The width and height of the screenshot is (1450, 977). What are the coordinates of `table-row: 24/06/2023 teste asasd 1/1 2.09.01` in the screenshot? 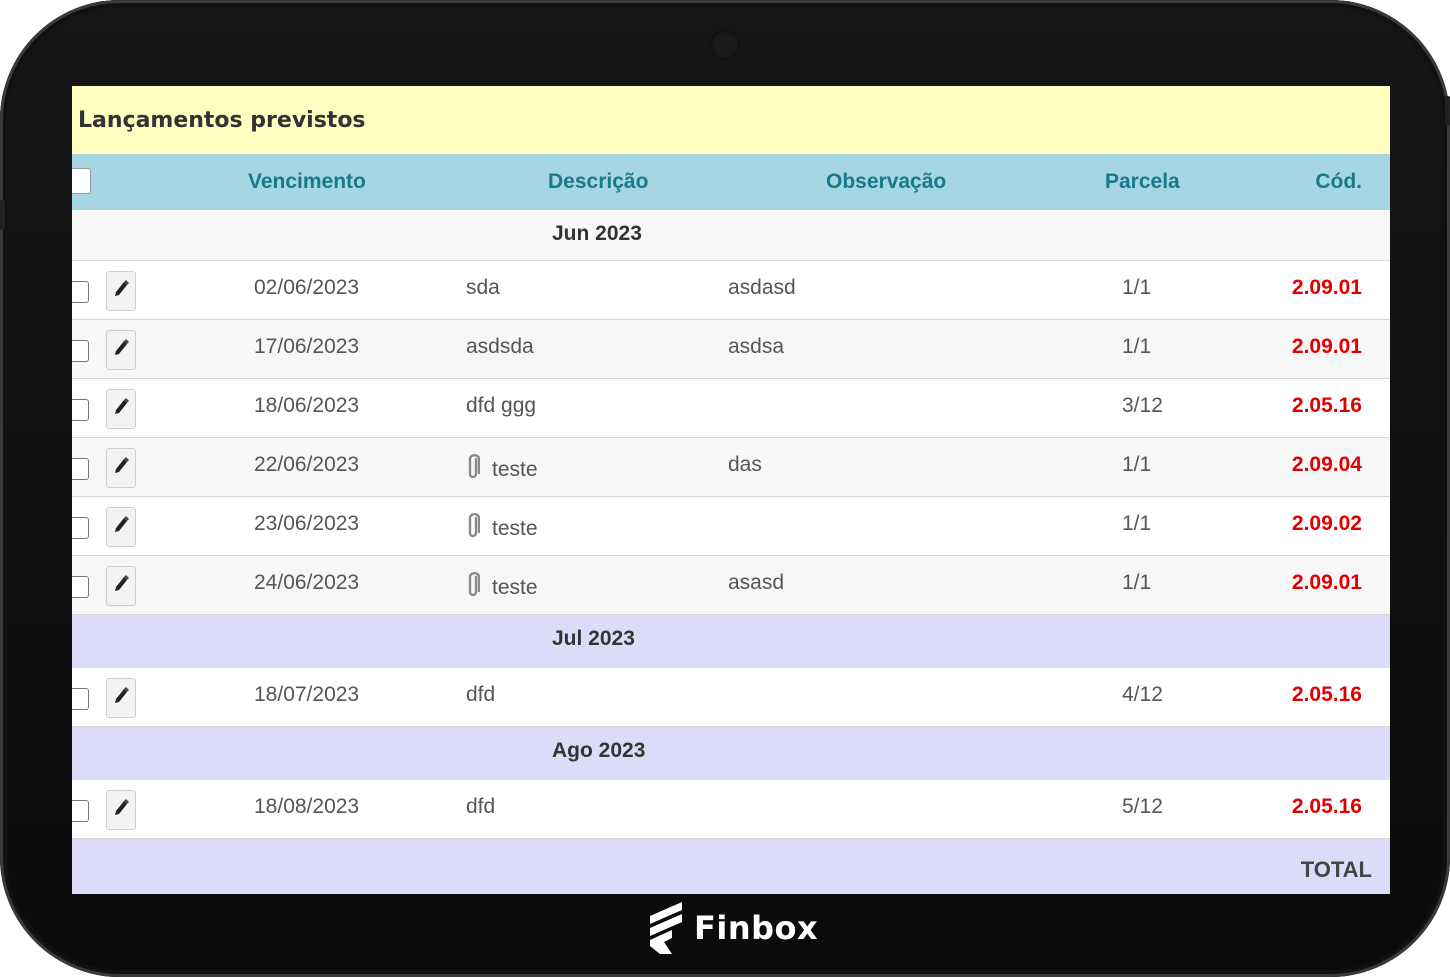 It's located at (731, 585).